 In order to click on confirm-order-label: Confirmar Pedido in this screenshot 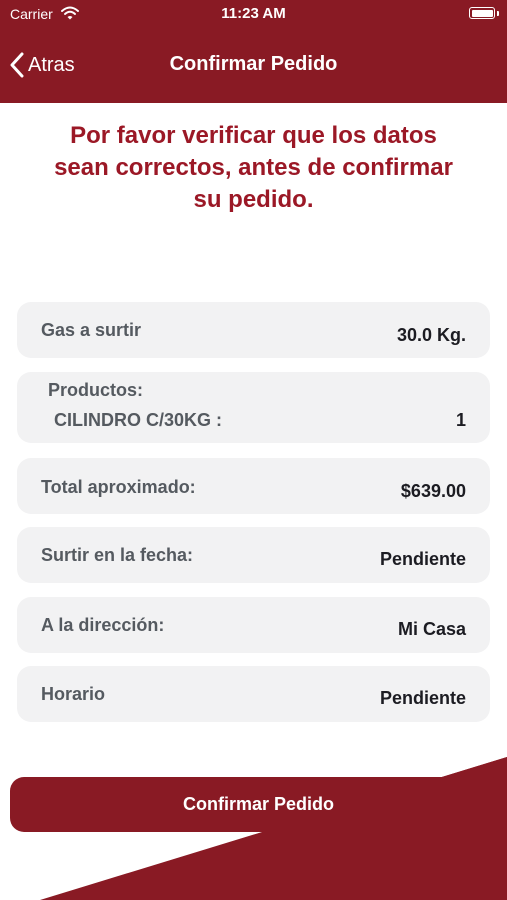, I will do `click(258, 804)`.